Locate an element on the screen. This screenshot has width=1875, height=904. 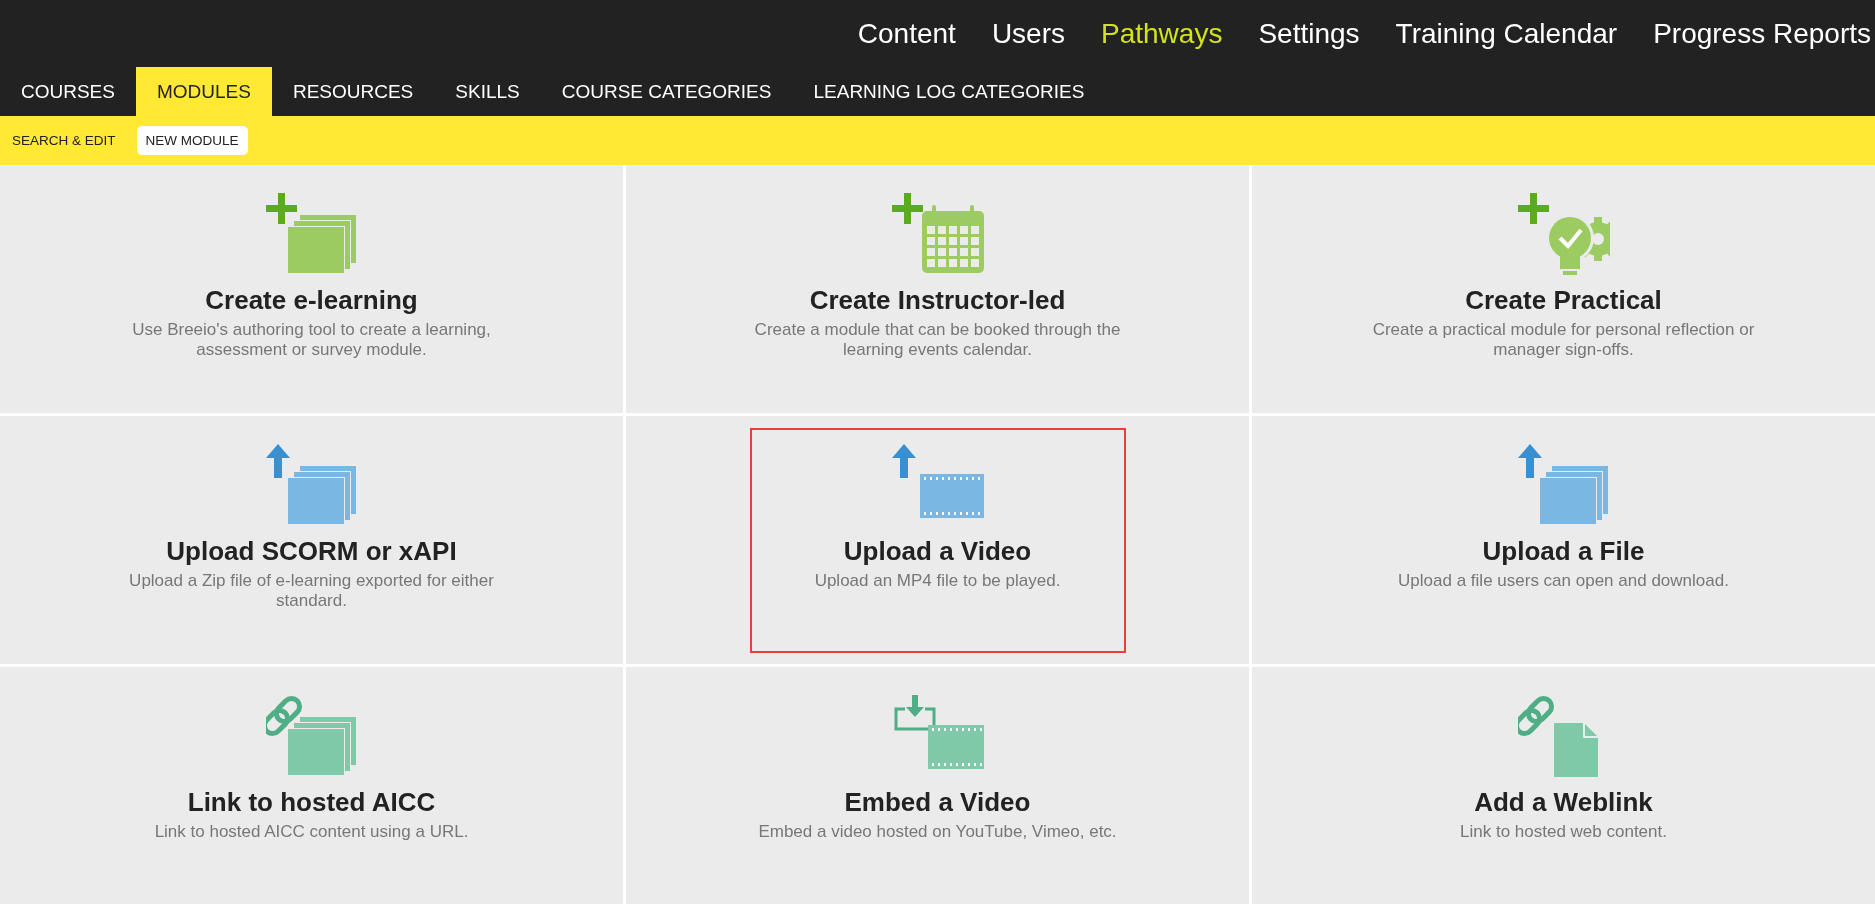
module-type-title: Upload a Video is located at coordinates (937, 551).